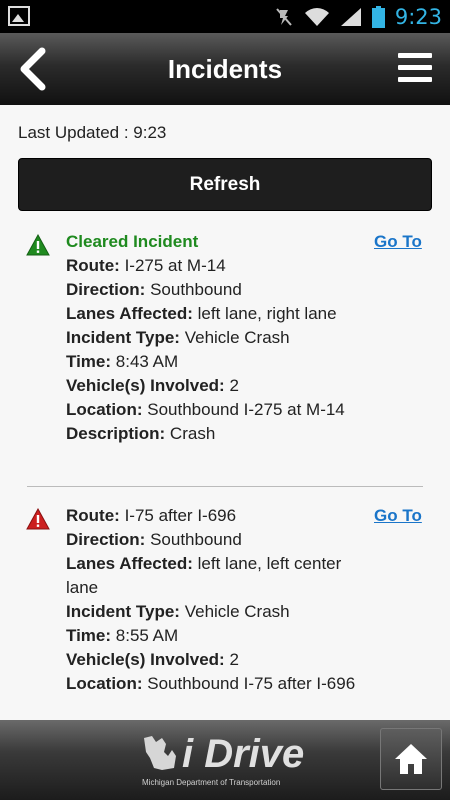 Image resolution: width=450 pixels, height=800 pixels. I want to click on status-icons: 9:23, so click(358, 16).